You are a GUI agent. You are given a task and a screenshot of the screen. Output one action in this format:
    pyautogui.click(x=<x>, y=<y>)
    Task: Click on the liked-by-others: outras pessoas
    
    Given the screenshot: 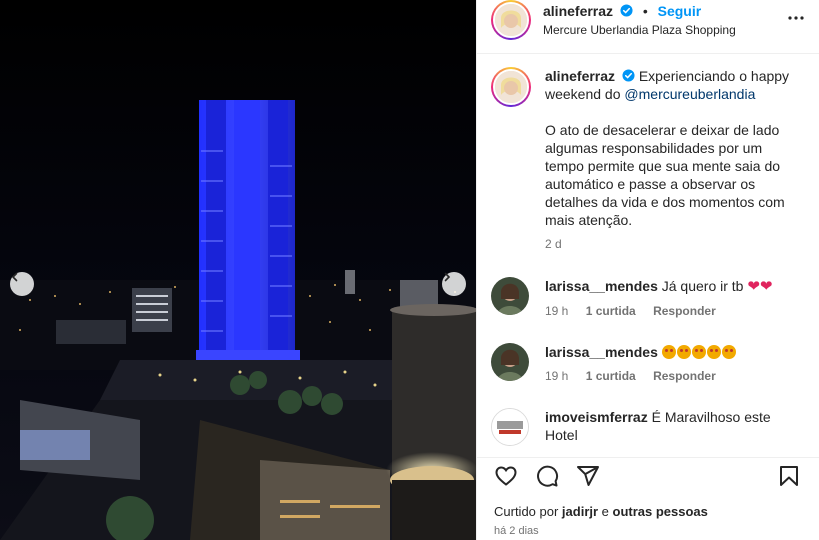 What is the action you would take?
    pyautogui.click(x=660, y=511)
    